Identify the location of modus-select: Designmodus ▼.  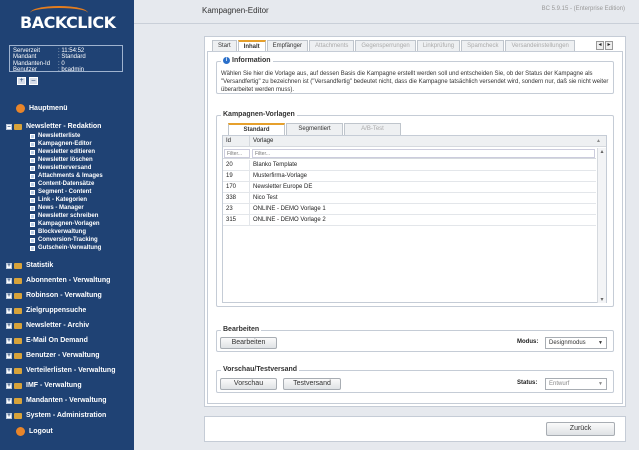
(576, 343).